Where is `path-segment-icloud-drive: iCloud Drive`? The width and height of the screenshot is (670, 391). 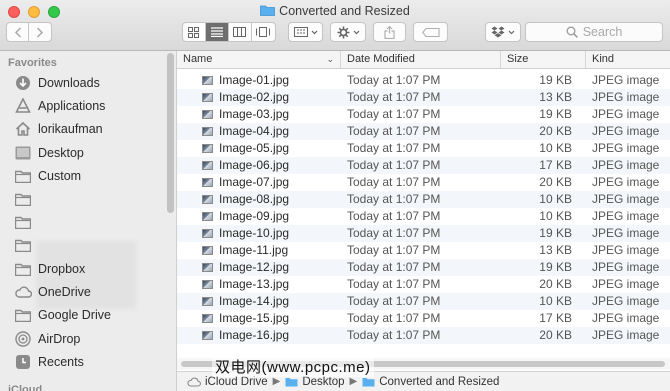
path-segment-icloud-drive: iCloud Drive is located at coordinates (227, 382).